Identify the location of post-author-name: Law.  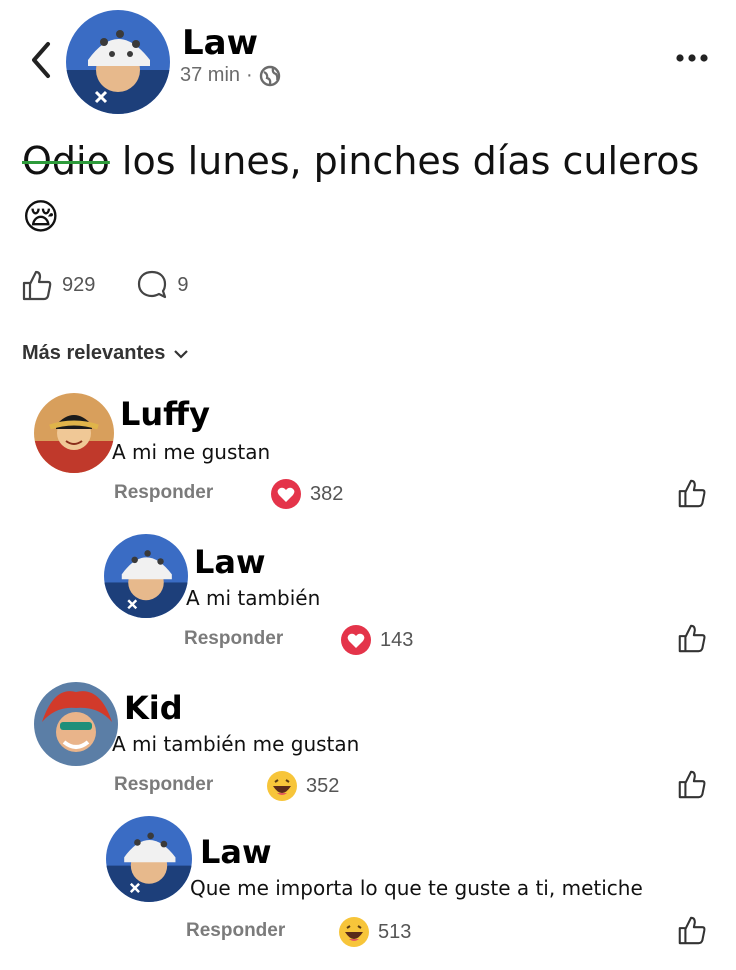
(220, 43).